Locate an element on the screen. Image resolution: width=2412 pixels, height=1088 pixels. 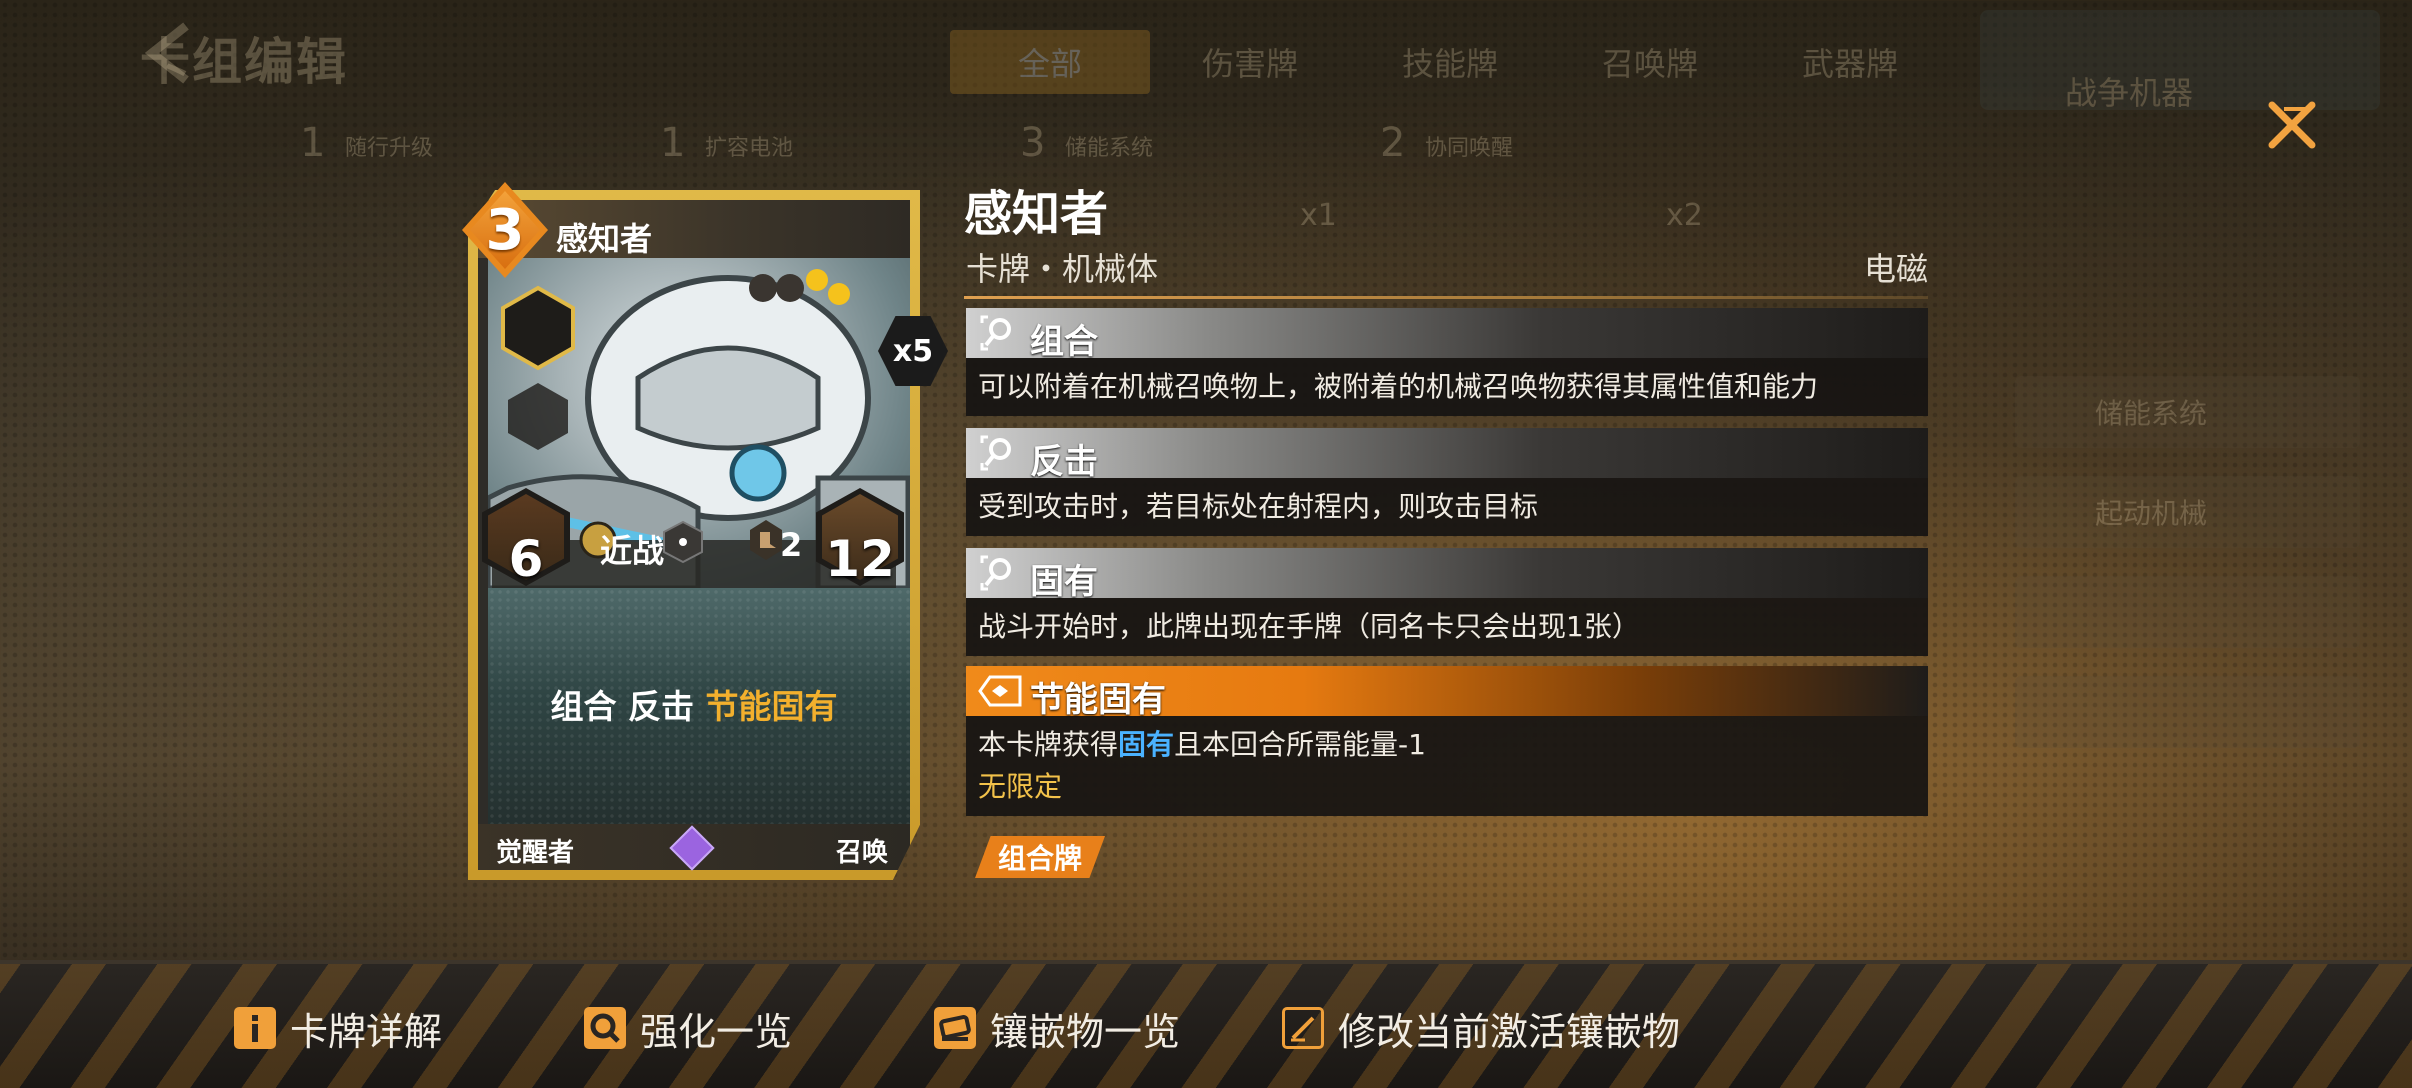
card-keywords-gold: 节能固有 is located at coordinates (771, 706).